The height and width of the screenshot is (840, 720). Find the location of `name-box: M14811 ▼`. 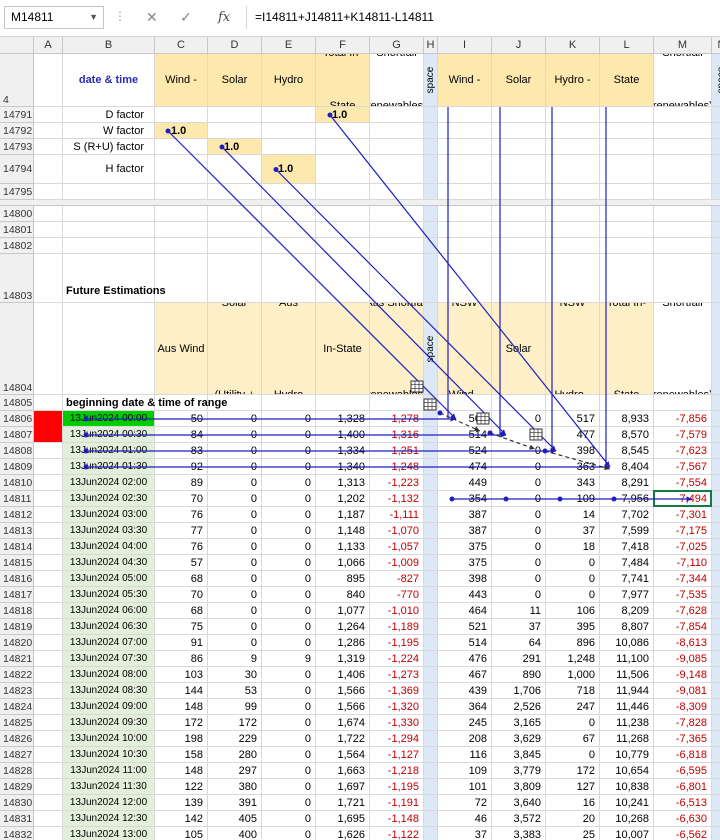

name-box: M14811 ▼ is located at coordinates (54, 17).